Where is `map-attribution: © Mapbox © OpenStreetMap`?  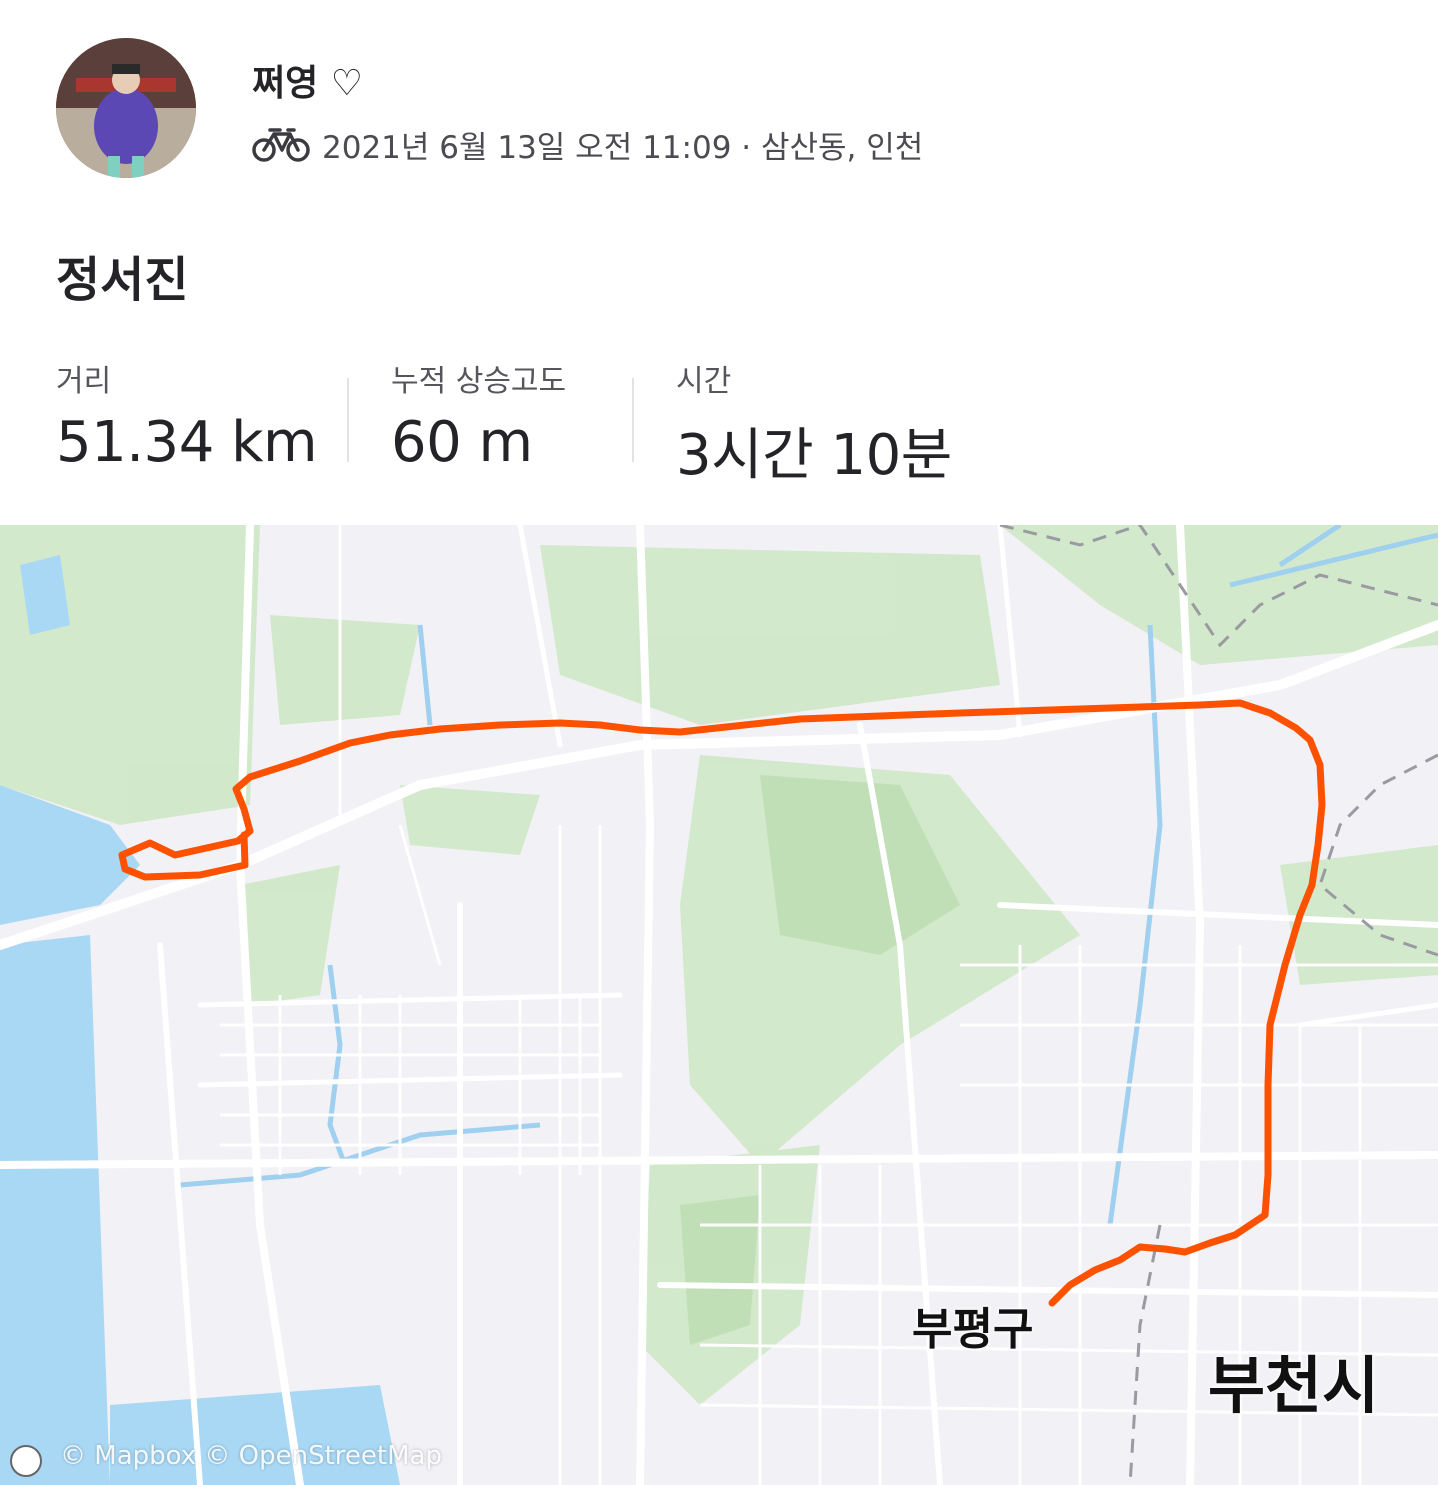 map-attribution: © Mapbox © OpenStreetMap is located at coordinates (251, 1456).